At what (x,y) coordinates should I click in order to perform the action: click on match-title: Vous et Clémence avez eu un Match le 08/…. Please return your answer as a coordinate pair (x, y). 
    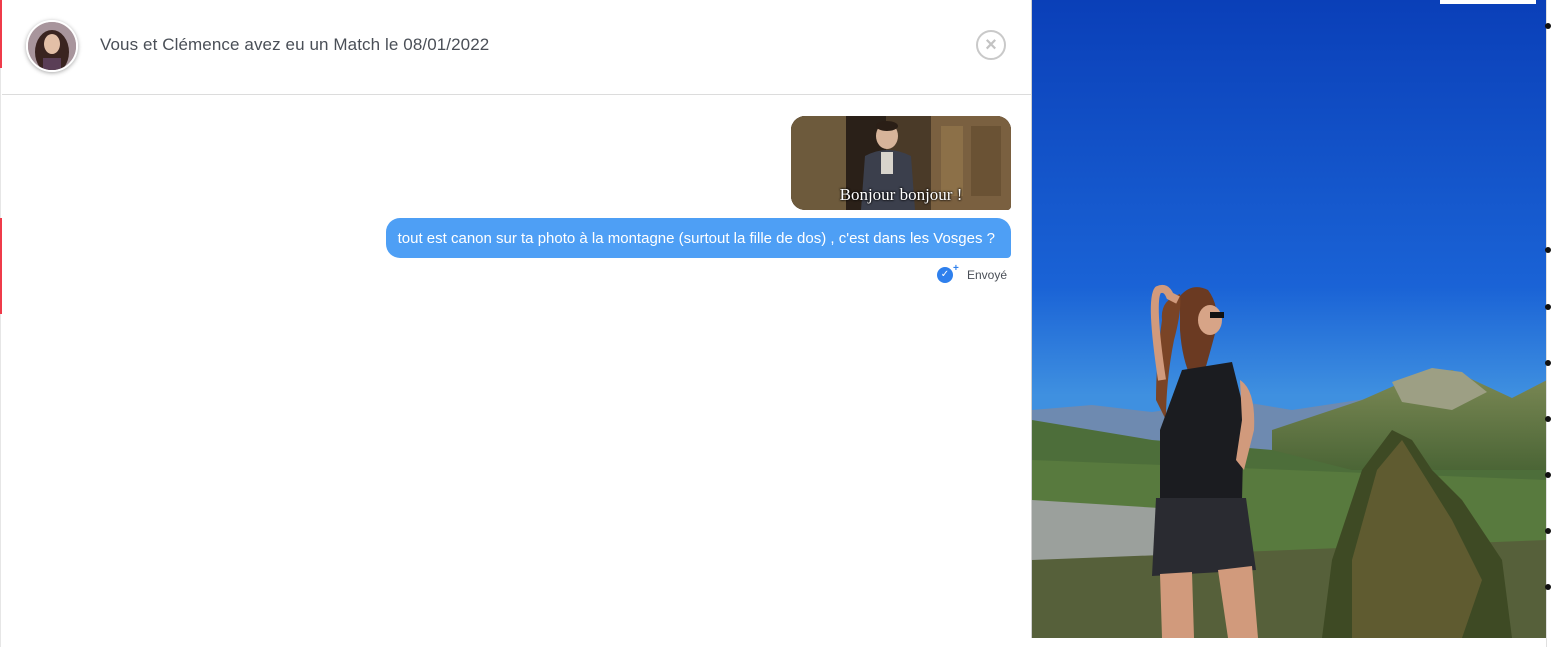
    Looking at the image, I should click on (295, 44).